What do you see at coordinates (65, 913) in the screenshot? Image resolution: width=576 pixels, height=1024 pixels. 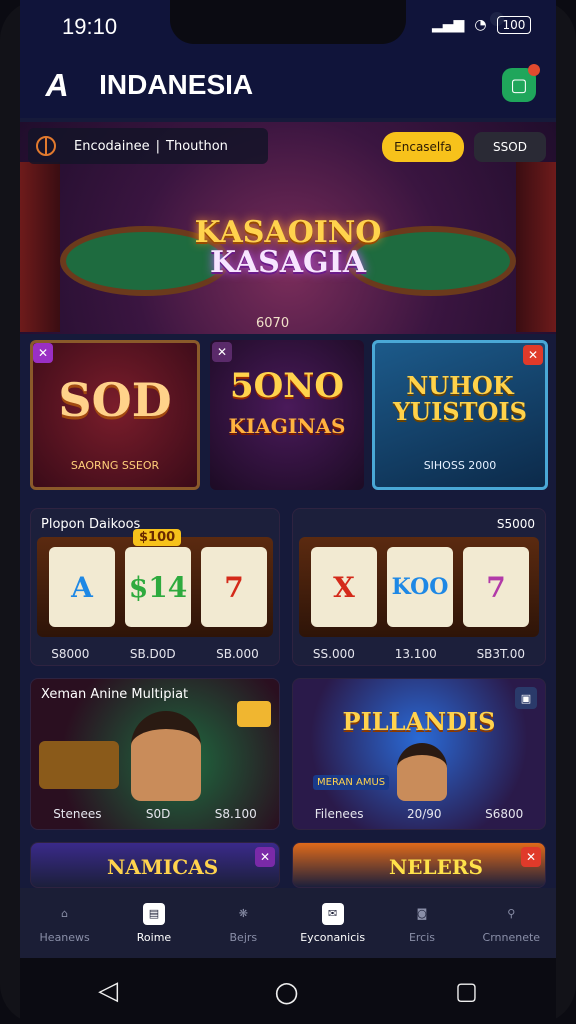 I see `home-icon: ⌂` at bounding box center [65, 913].